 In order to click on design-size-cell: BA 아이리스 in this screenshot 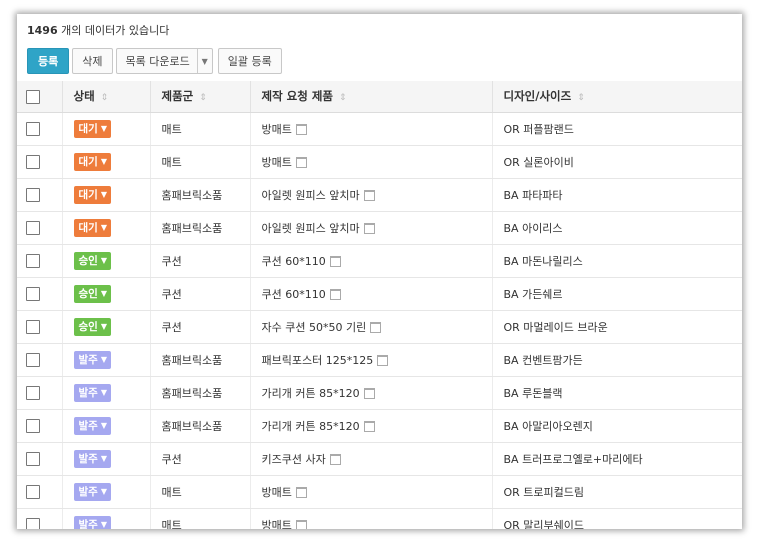, I will do `click(616, 228)`.